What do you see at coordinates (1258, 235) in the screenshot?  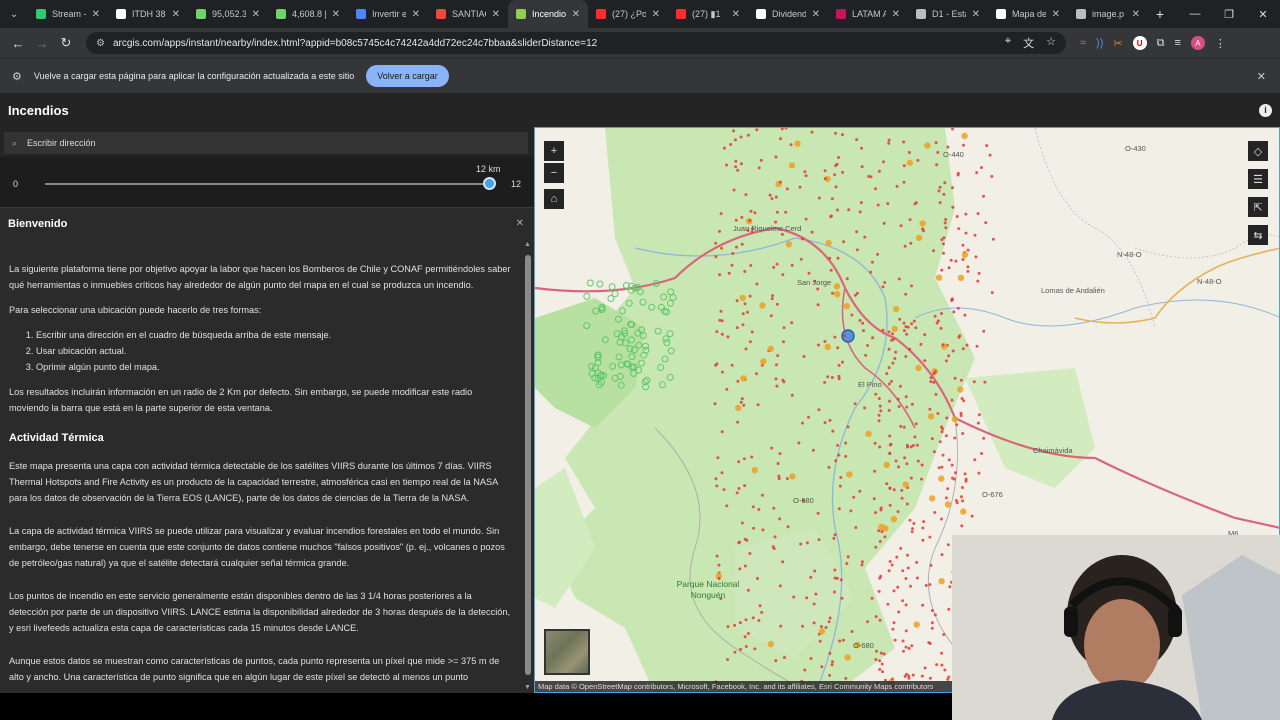 I see `filter-icon: ⇆` at bounding box center [1258, 235].